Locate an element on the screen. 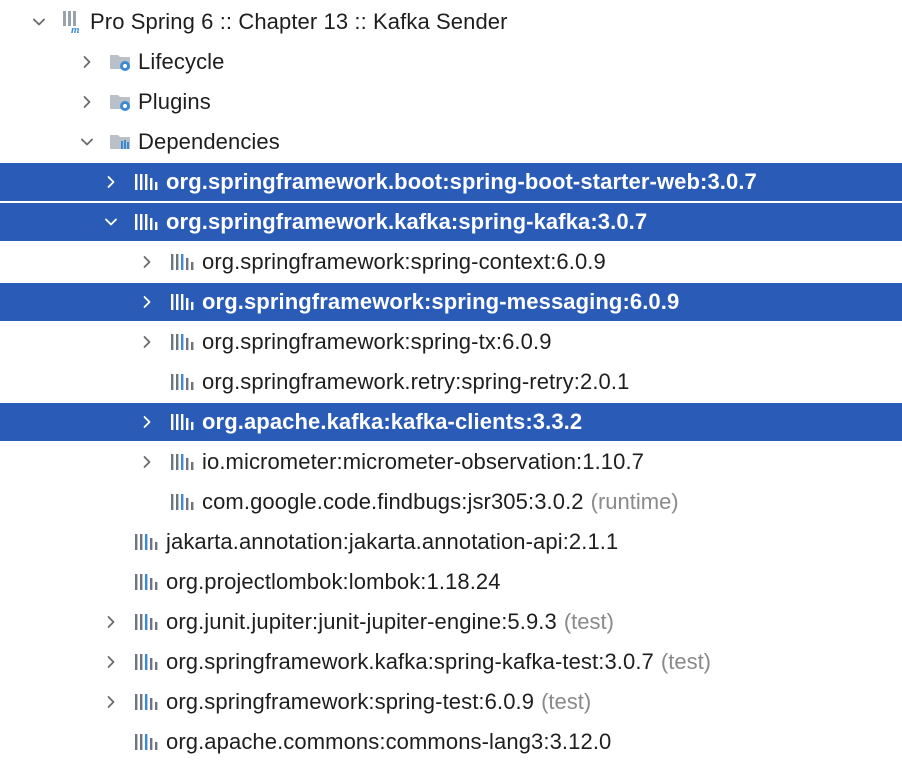 The image size is (902, 761). tree-node-dependencies: Dependencies is located at coordinates (178, 142).